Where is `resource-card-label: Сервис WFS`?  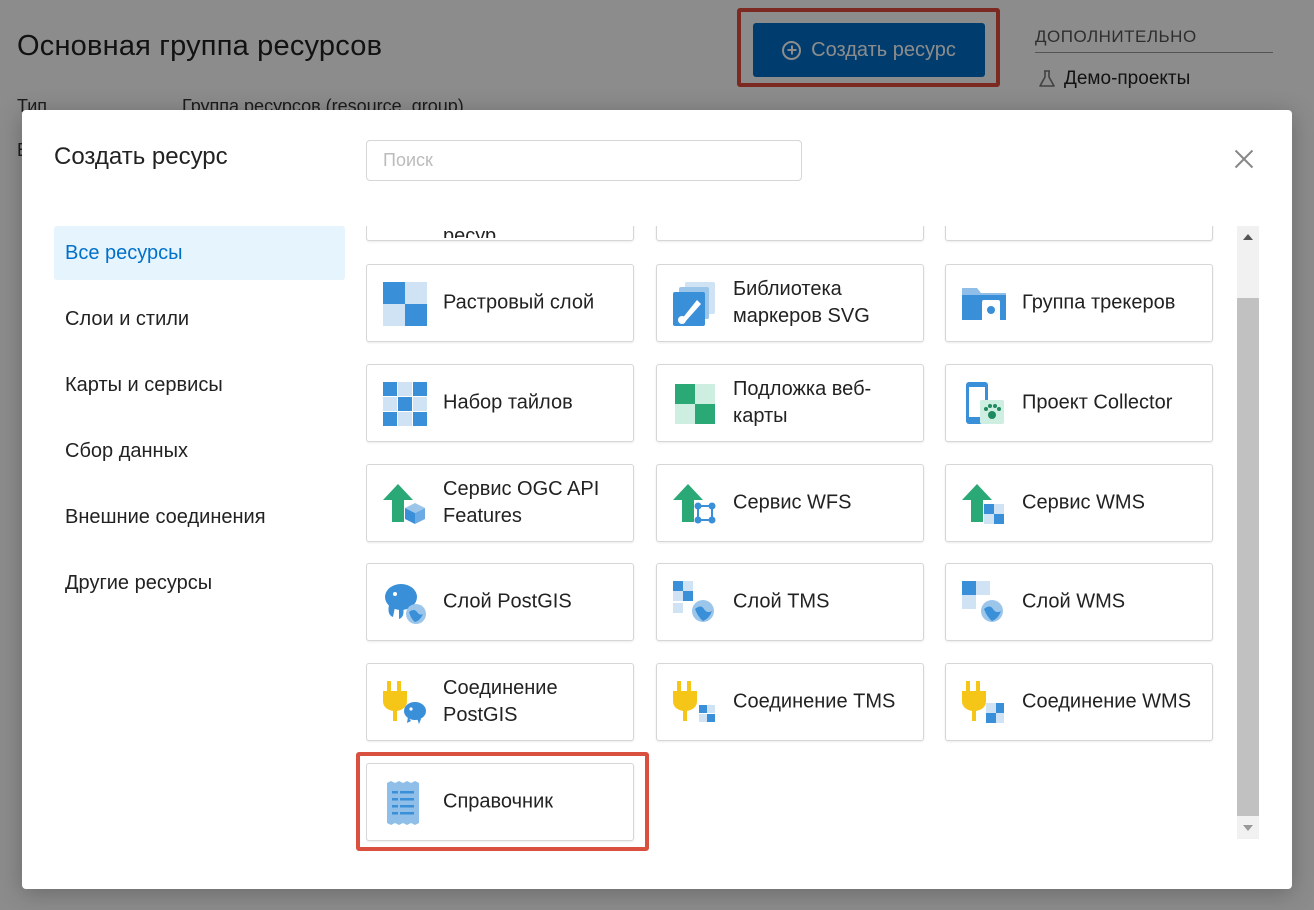 resource-card-label: Сервис WFS is located at coordinates (792, 502).